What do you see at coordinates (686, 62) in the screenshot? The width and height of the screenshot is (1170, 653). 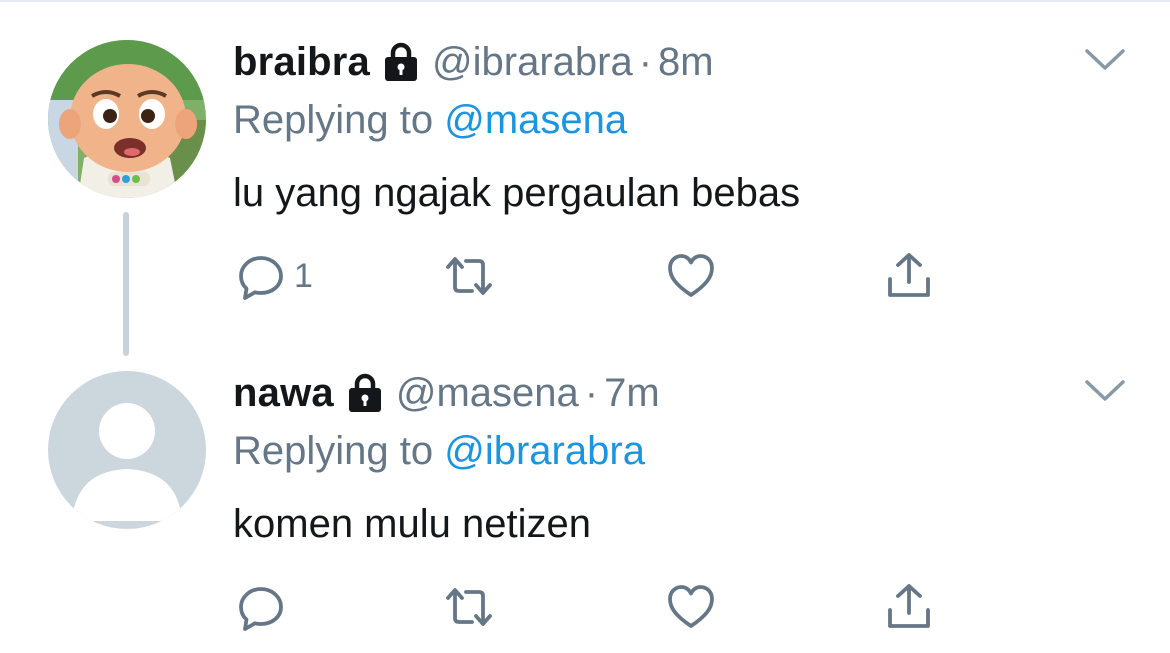 I see `timestamp: 8m` at bounding box center [686, 62].